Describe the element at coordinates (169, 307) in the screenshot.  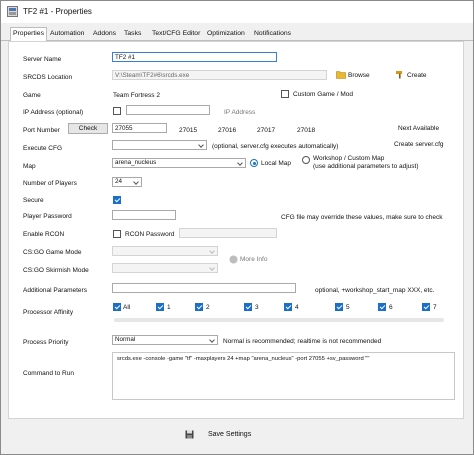
I see `affinity-core-label: 1` at that location.